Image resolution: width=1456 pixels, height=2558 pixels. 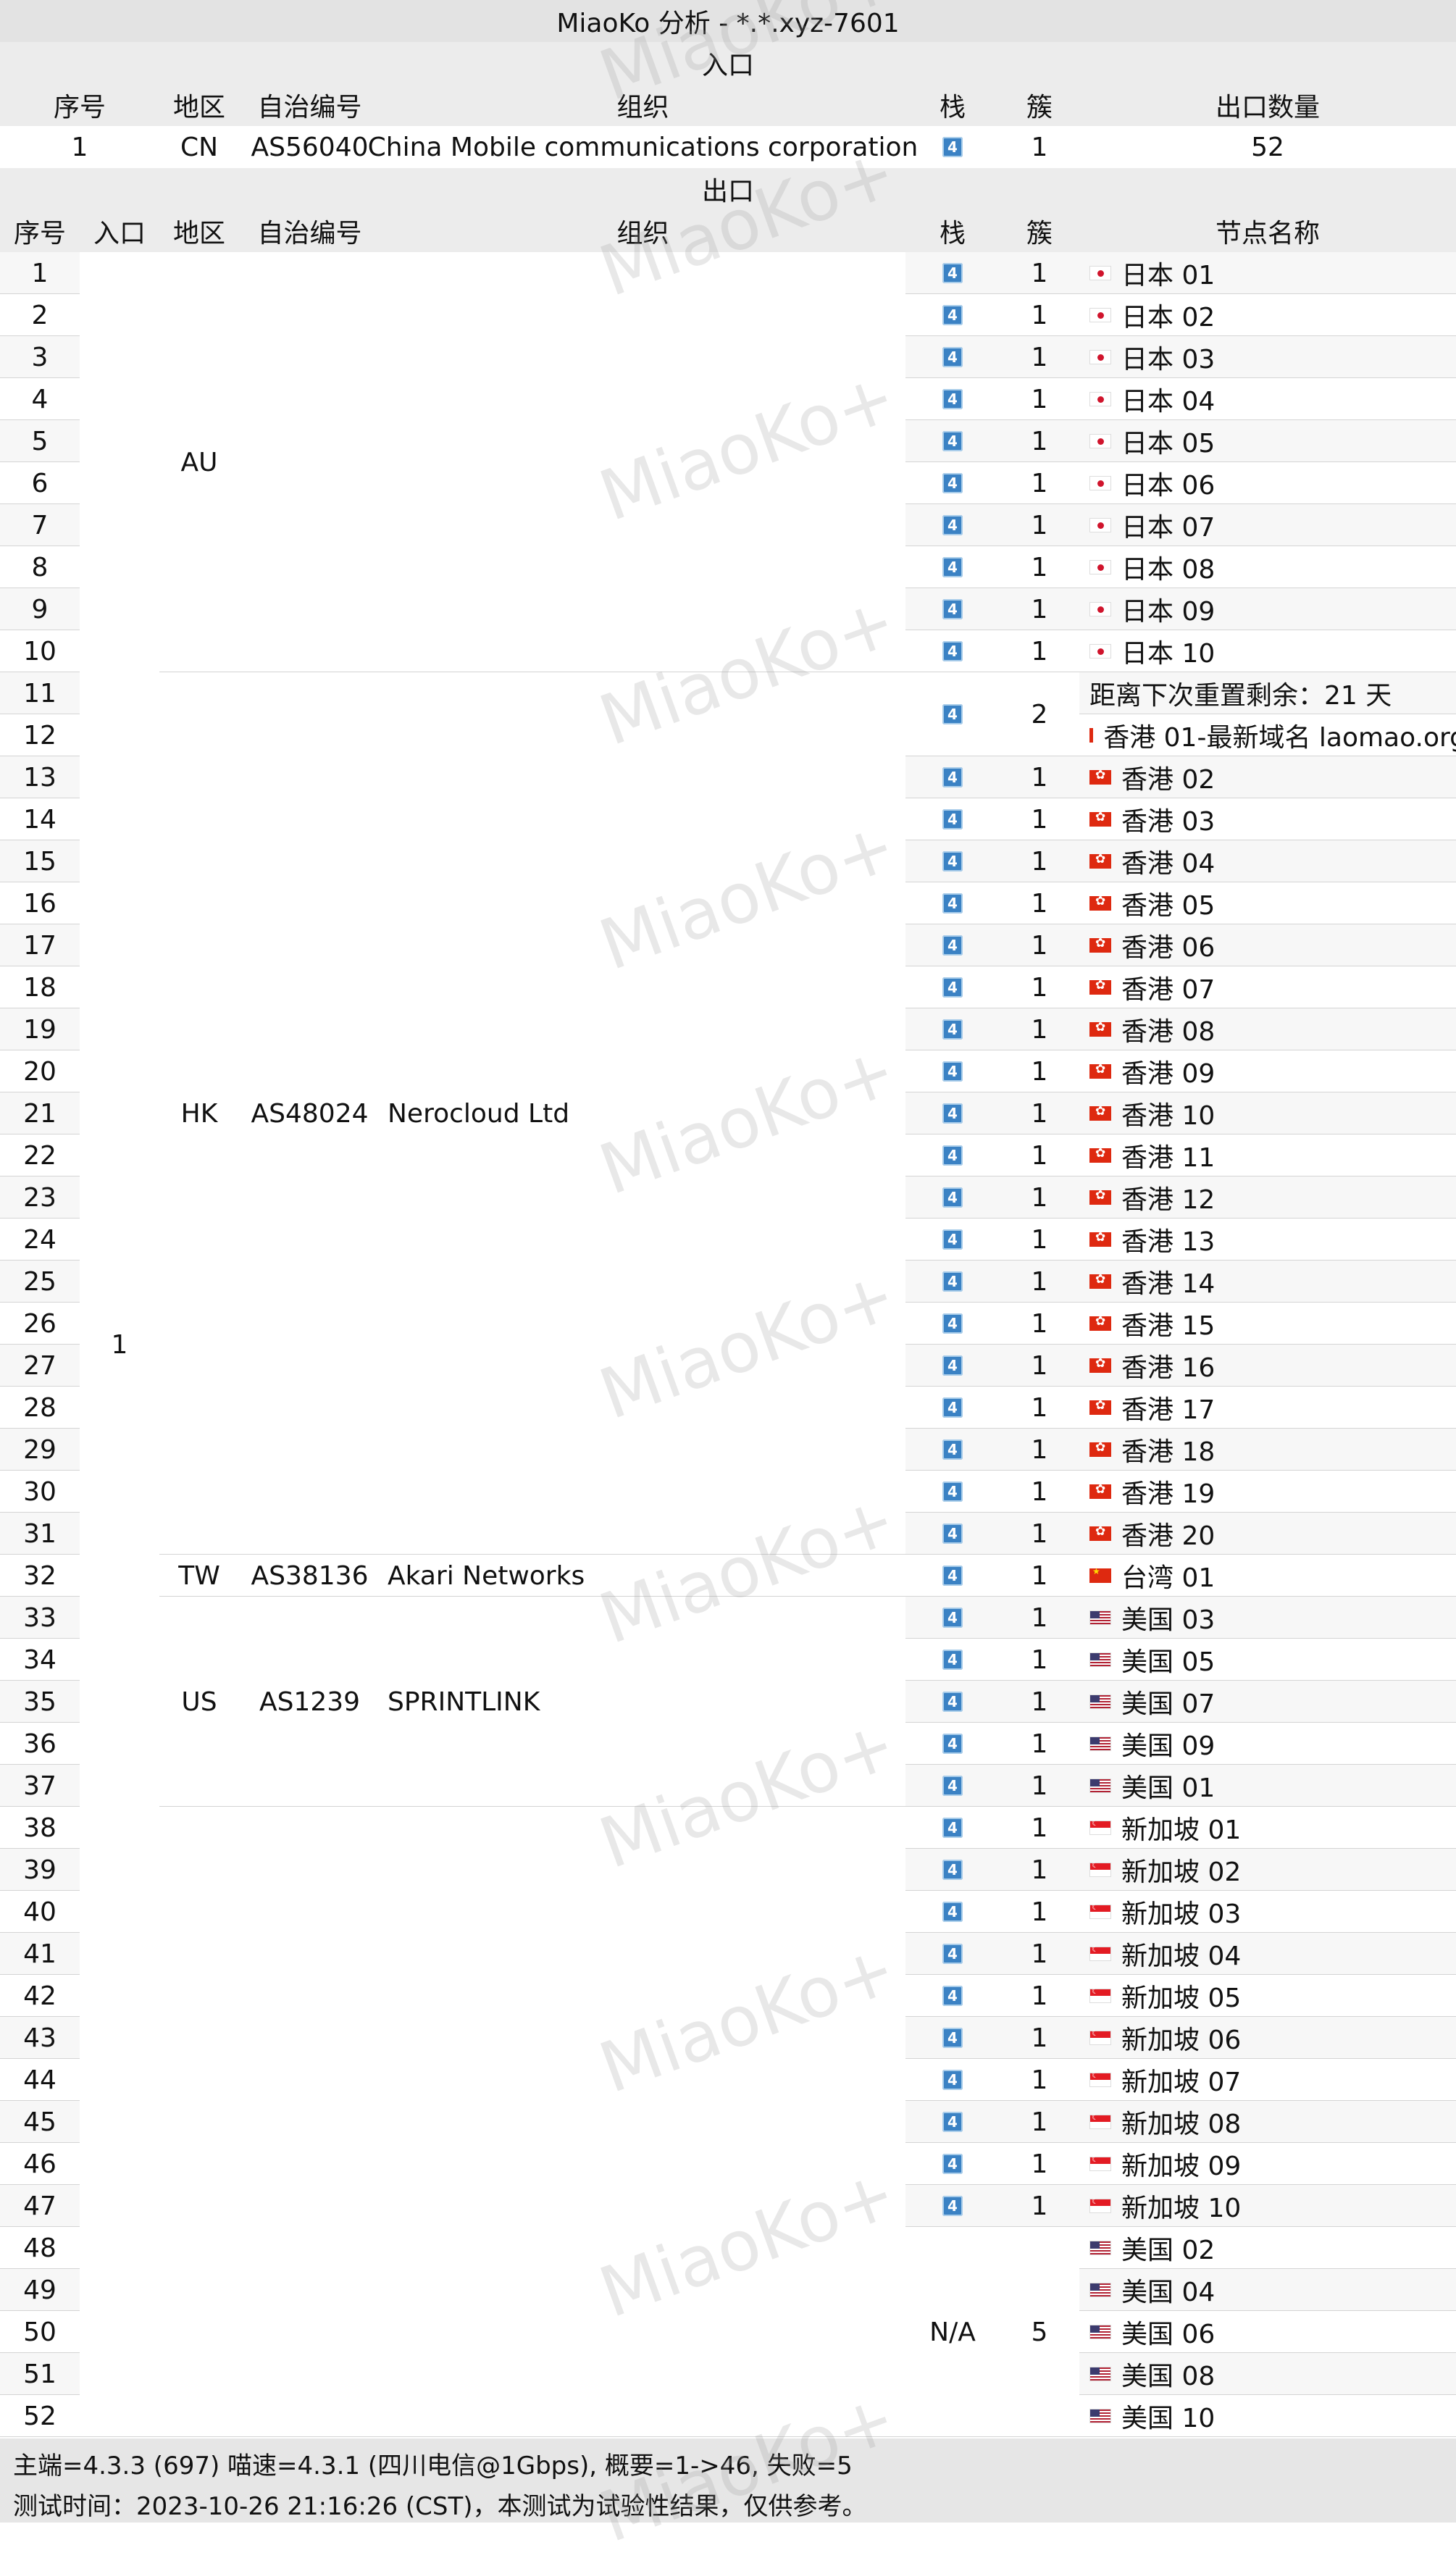 I want to click on cluster-cell: 5, so click(x=1039, y=2332).